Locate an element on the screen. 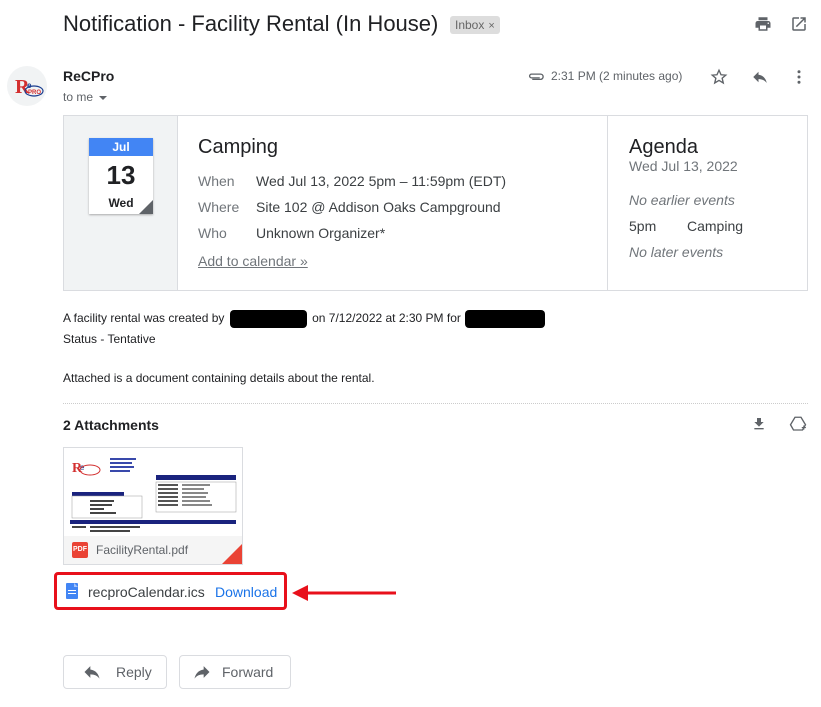 This screenshot has width=821, height=707. recipient-text: to me is located at coordinates (78, 97).